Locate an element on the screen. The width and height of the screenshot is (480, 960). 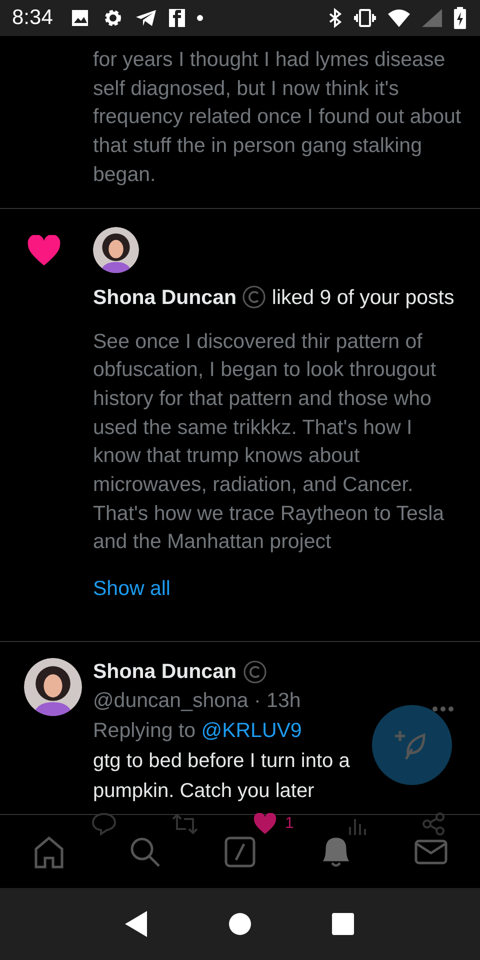
dot-icon is located at coordinates (199, 18).